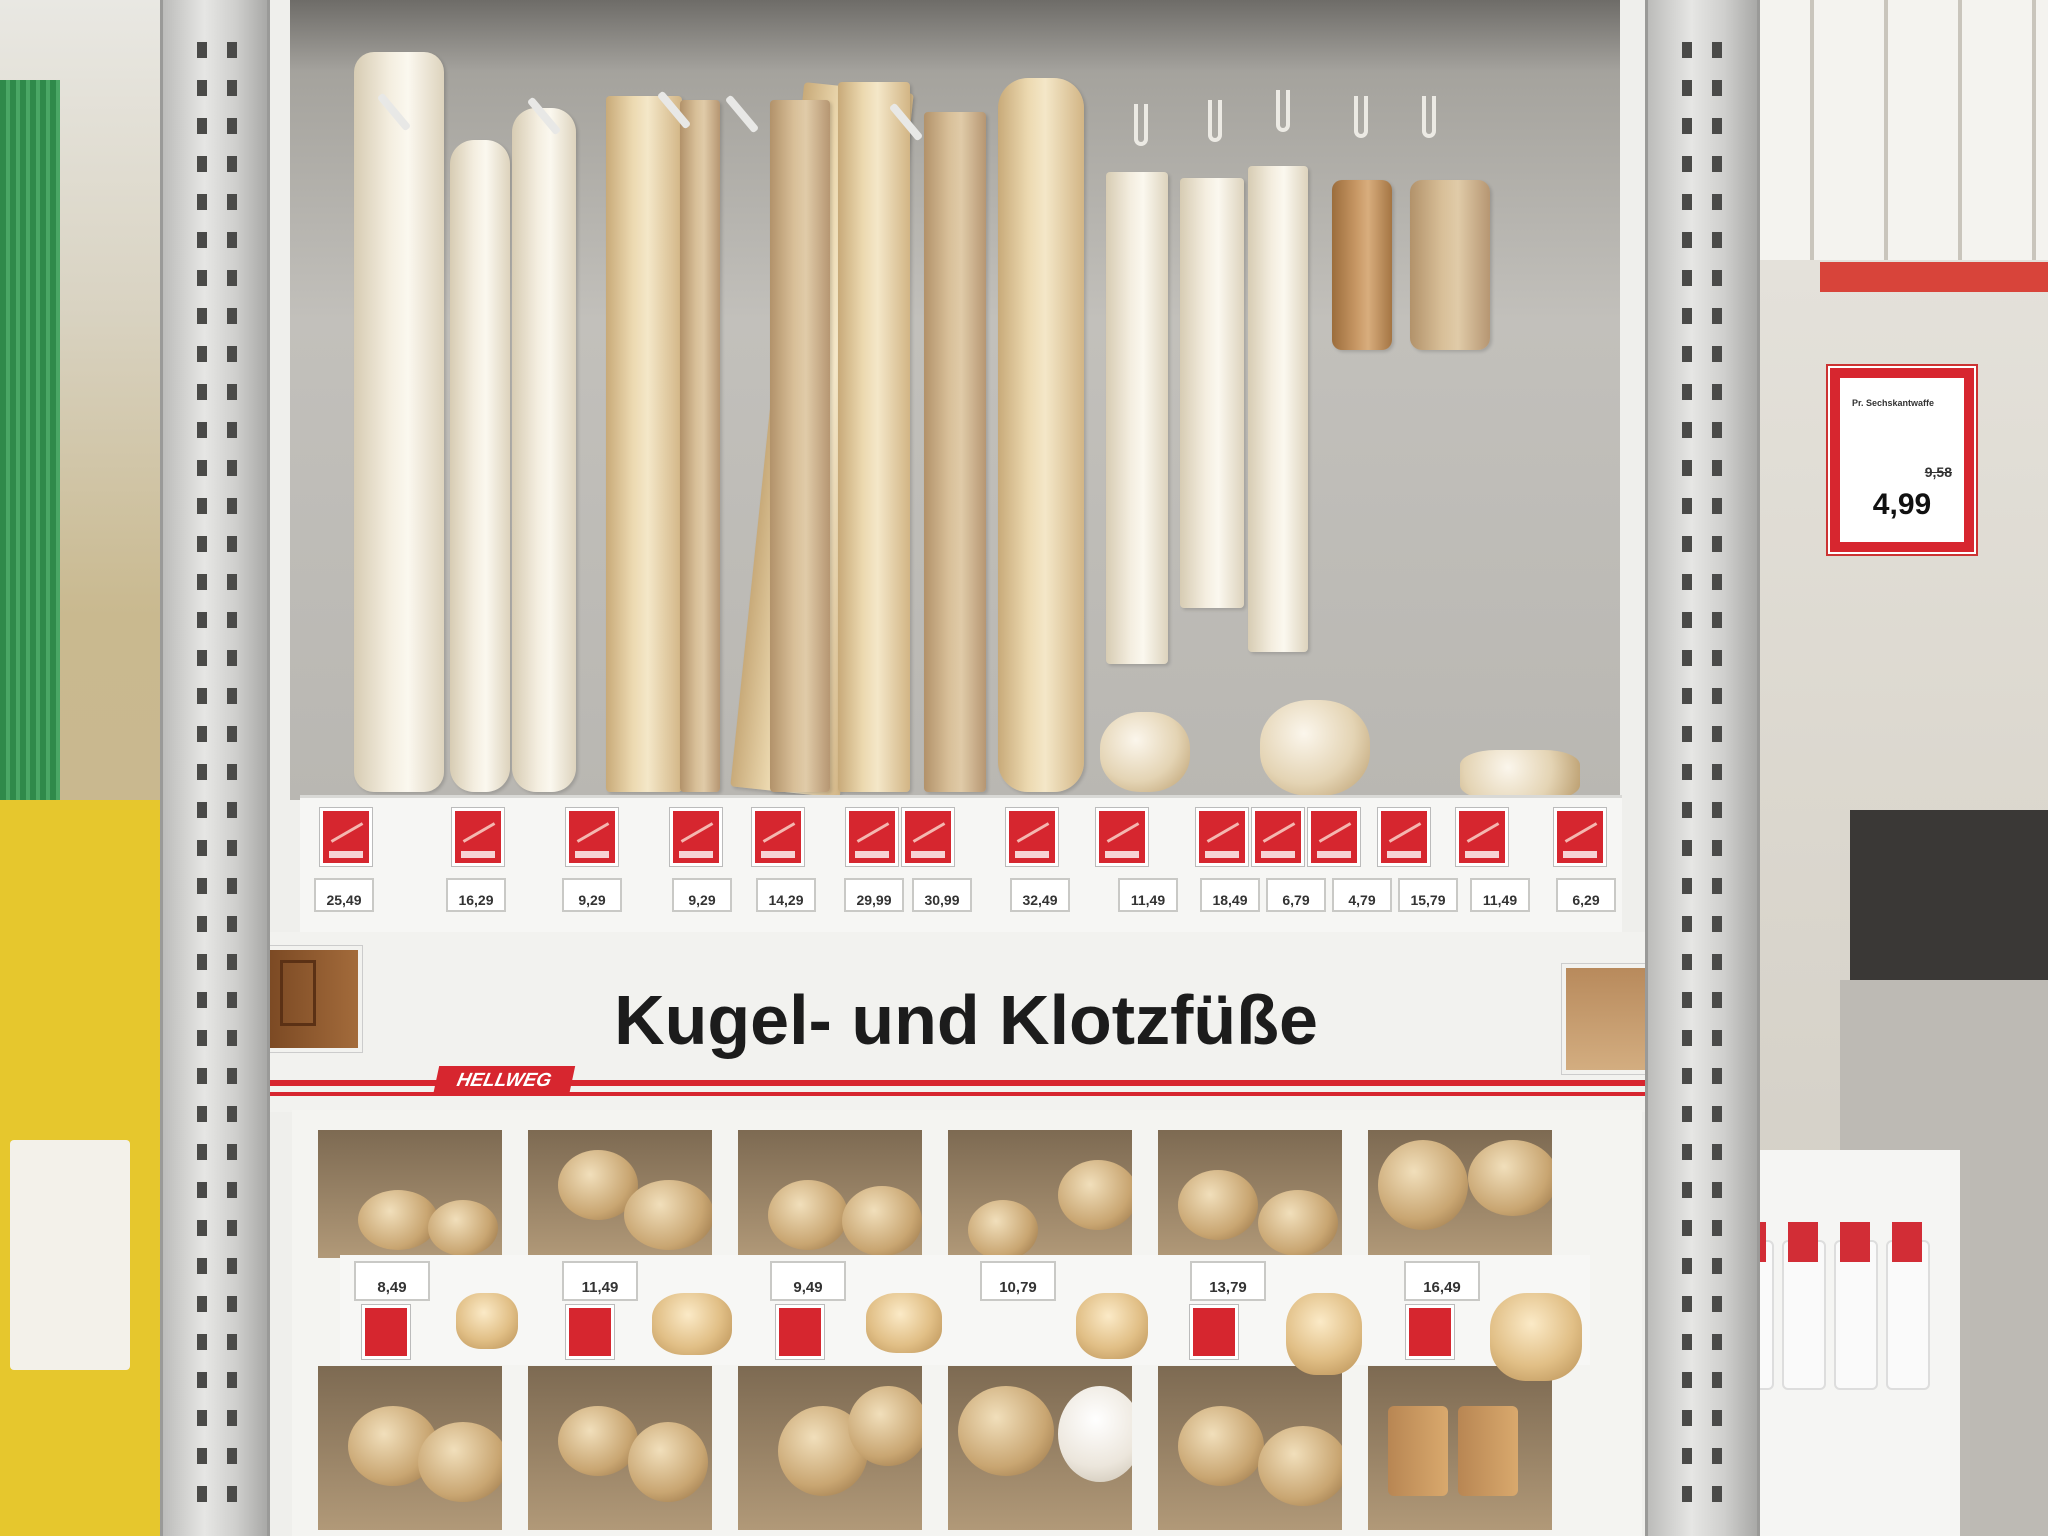 The height and width of the screenshot is (1536, 2048). Describe the element at coordinates (314, 999) in the screenshot. I see `dresser-picture` at that location.